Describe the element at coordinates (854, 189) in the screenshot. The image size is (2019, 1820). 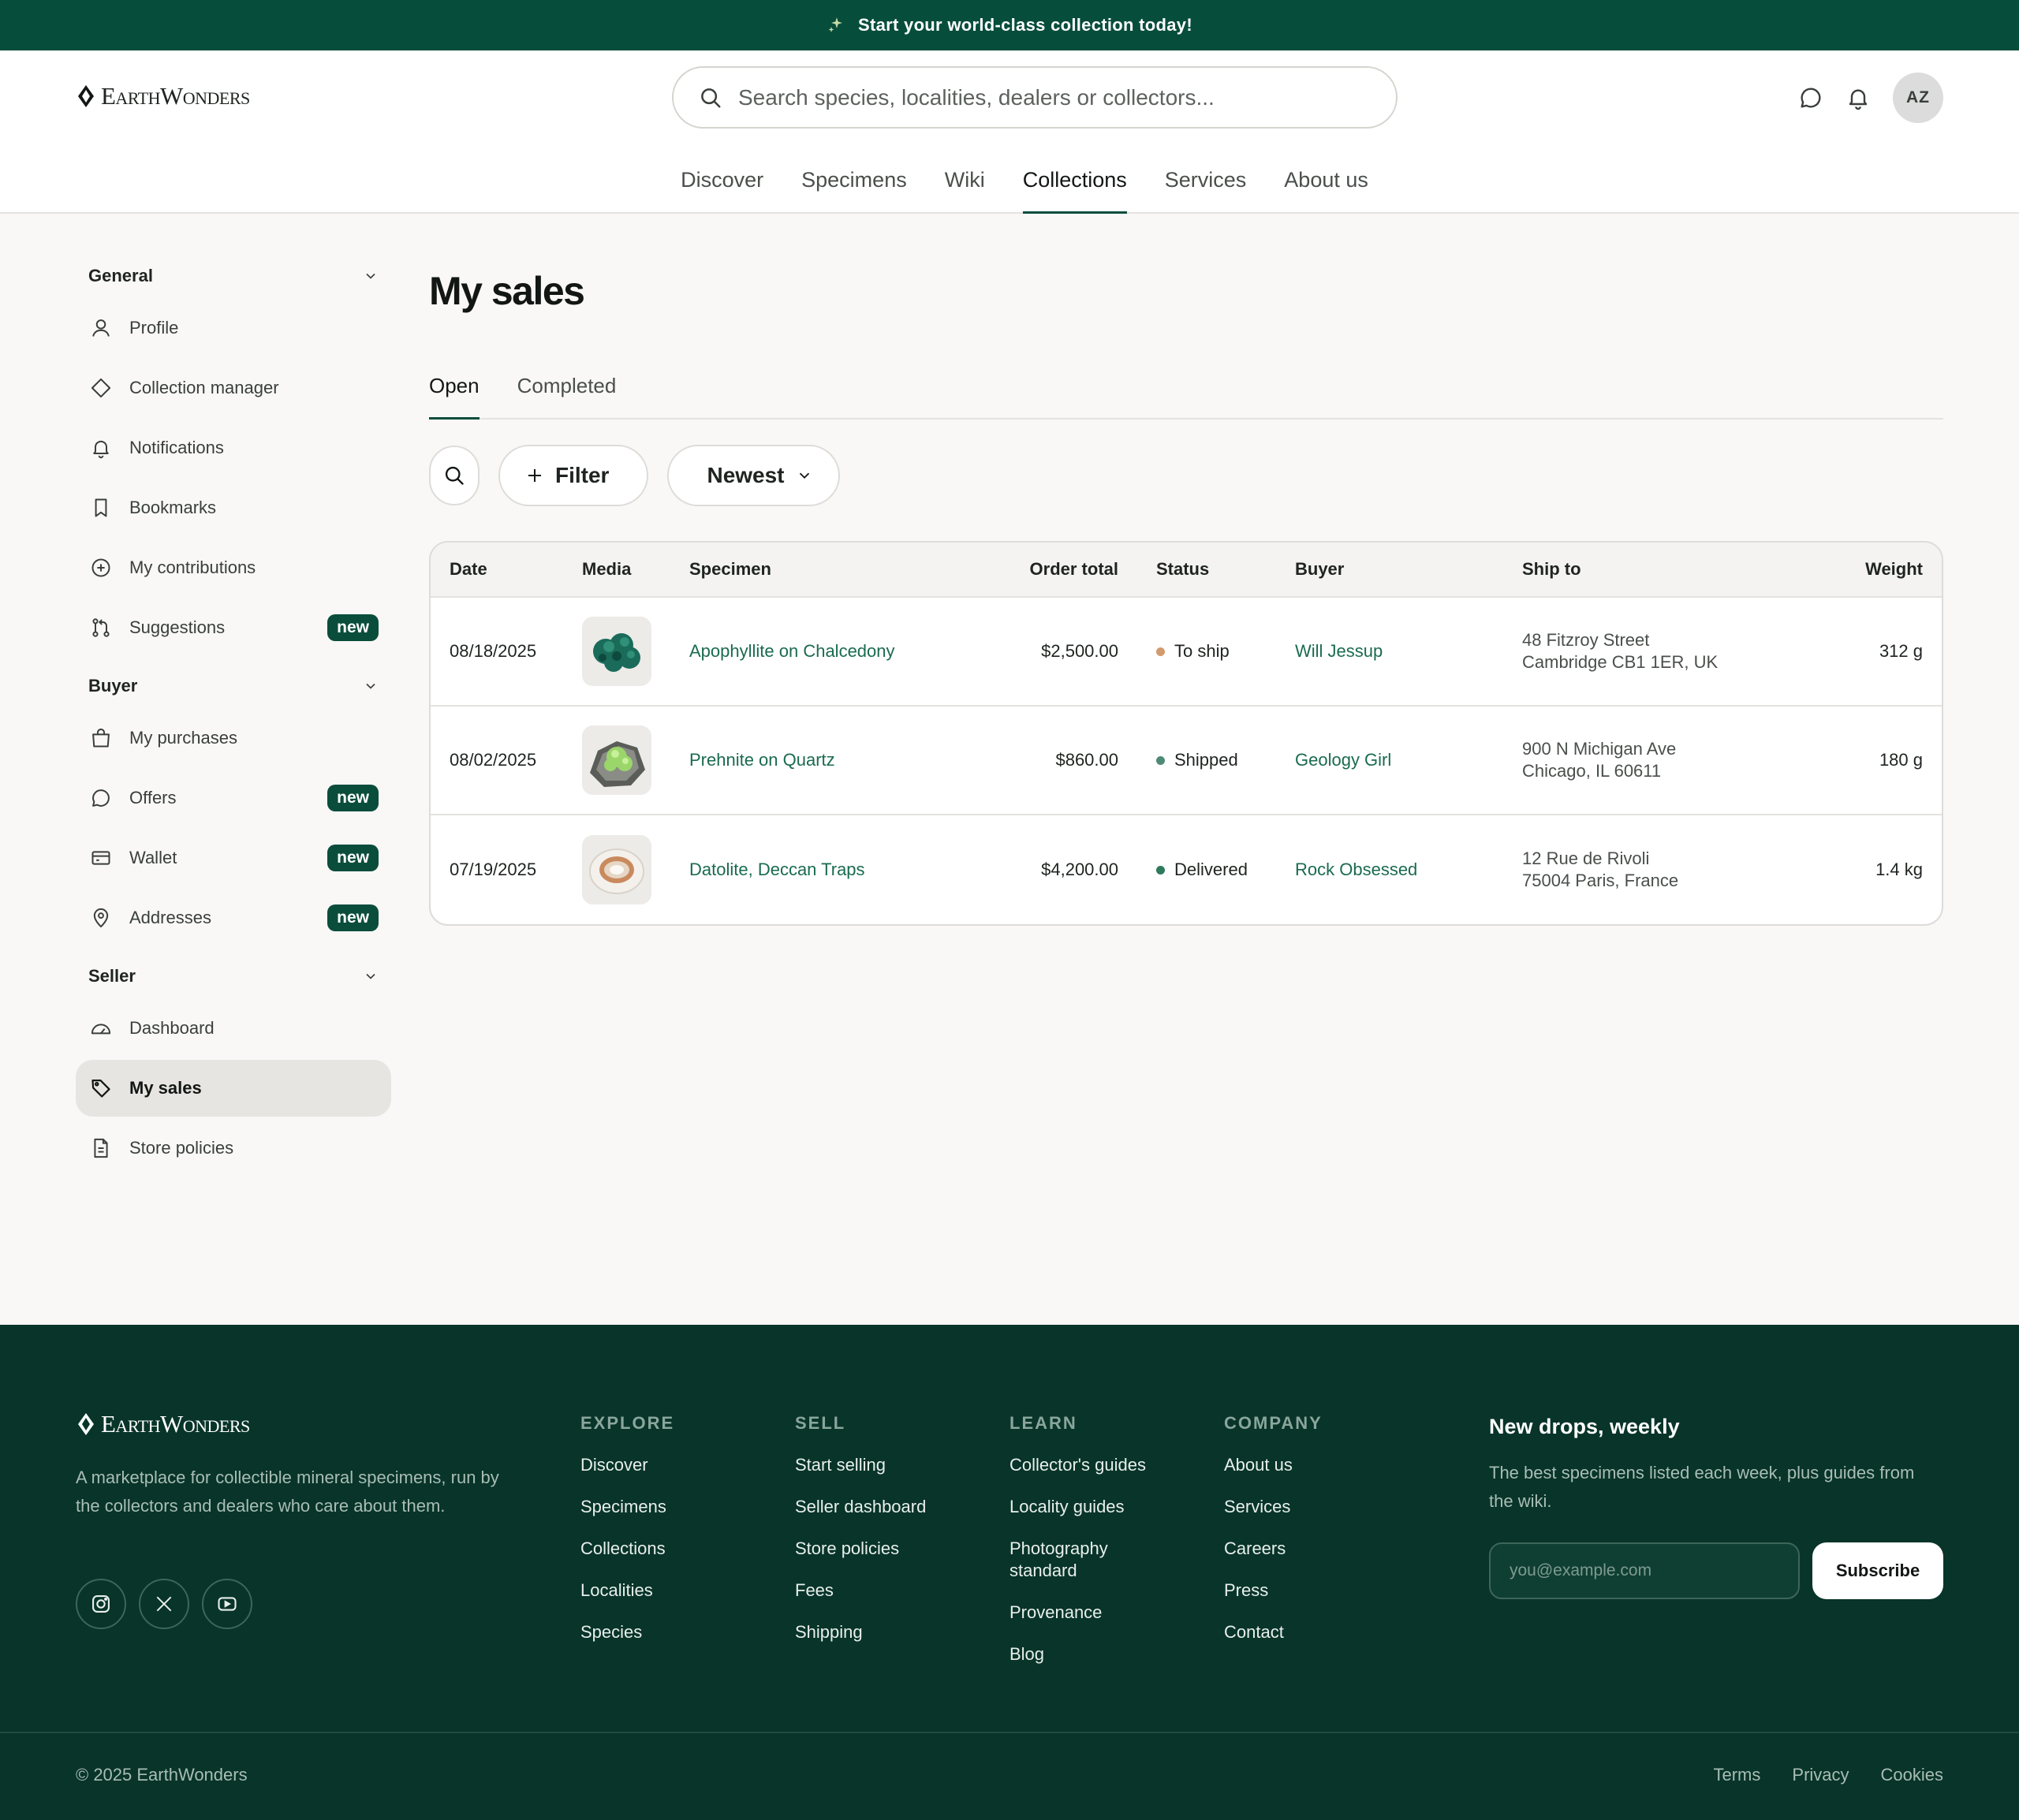
I see `nav-specimens: Specimens` at that location.